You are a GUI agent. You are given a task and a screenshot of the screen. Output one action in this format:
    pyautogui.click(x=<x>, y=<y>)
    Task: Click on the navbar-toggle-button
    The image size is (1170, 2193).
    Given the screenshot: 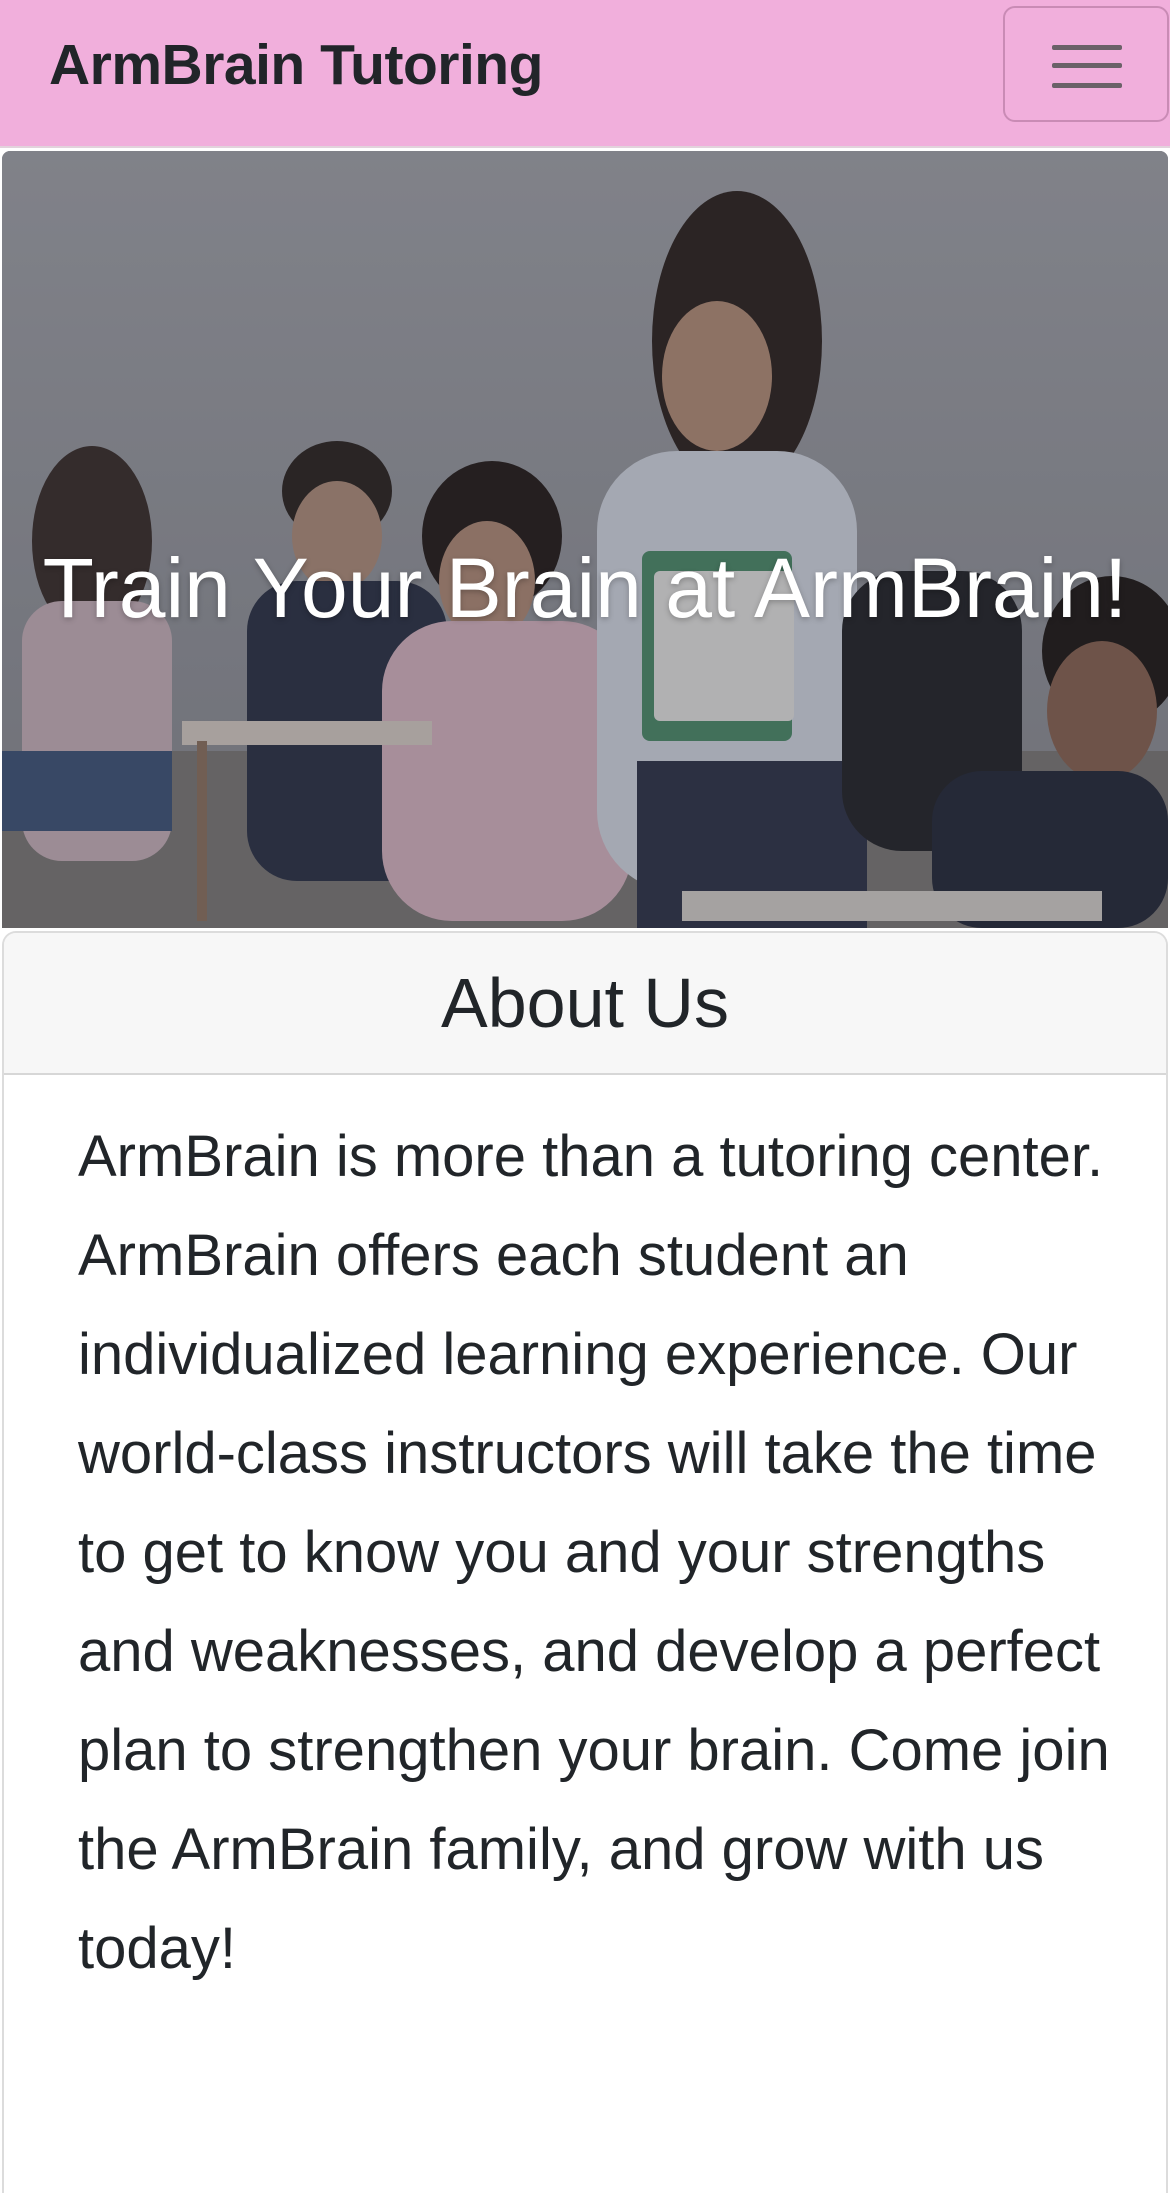 What is the action you would take?
    pyautogui.click(x=1086, y=64)
    